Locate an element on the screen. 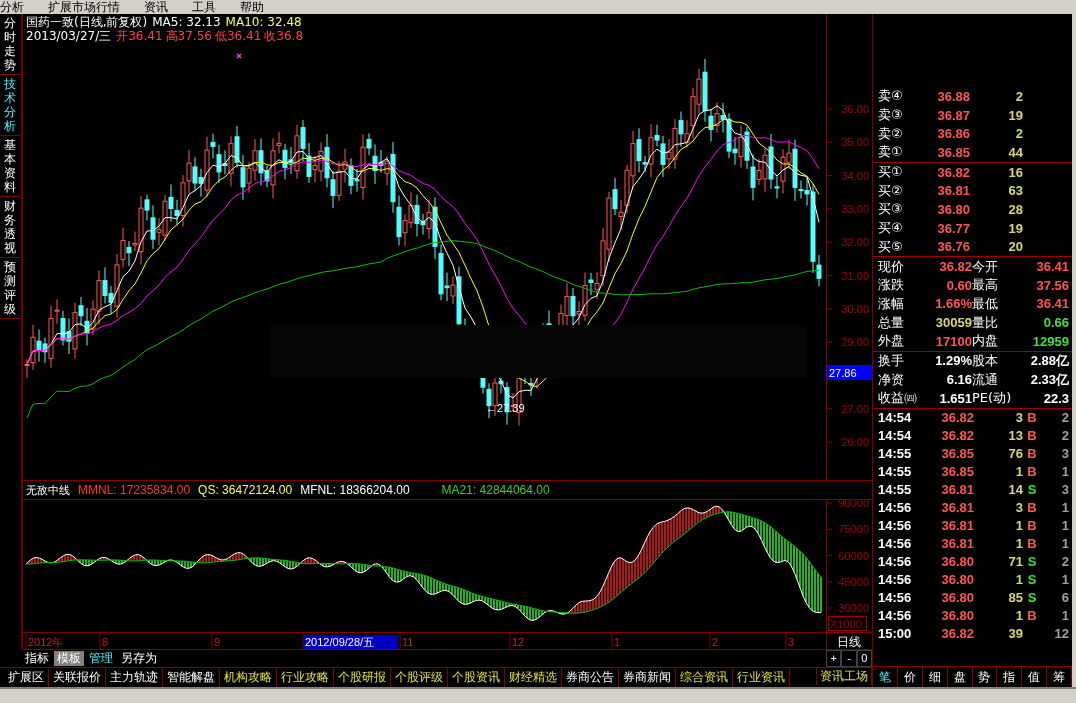 The width and height of the screenshot is (1076, 703). order-label: 卖① is located at coordinates (891, 152).